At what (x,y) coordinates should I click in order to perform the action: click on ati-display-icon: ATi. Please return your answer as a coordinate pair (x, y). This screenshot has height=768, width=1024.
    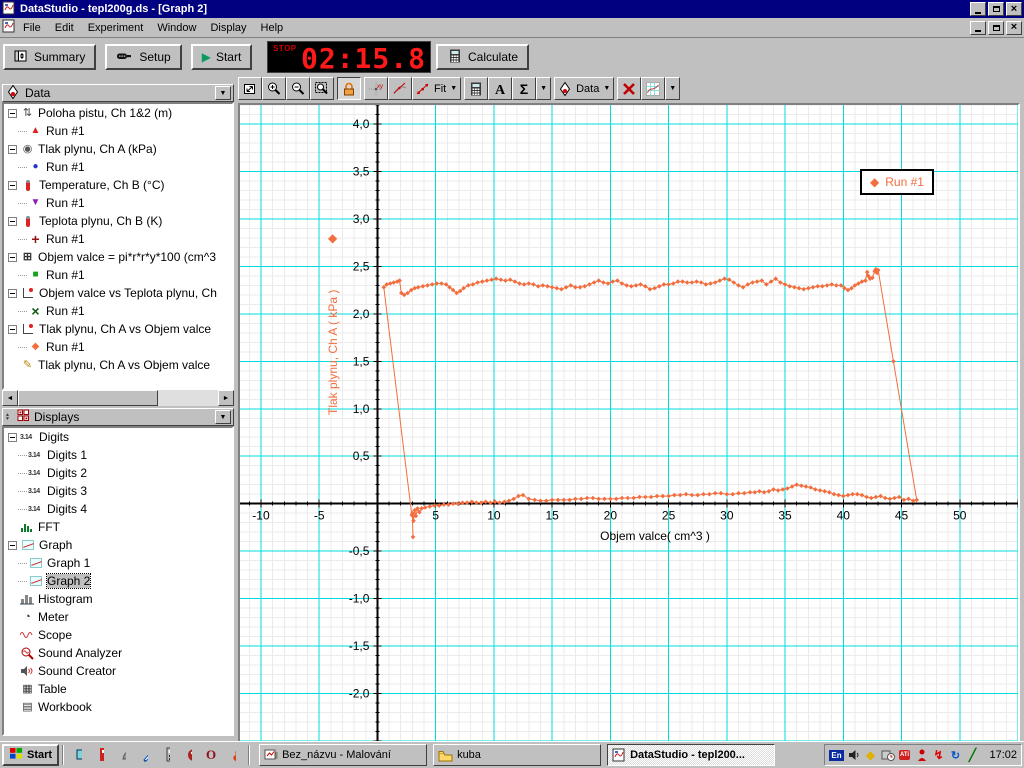
    Looking at the image, I should click on (904, 755).